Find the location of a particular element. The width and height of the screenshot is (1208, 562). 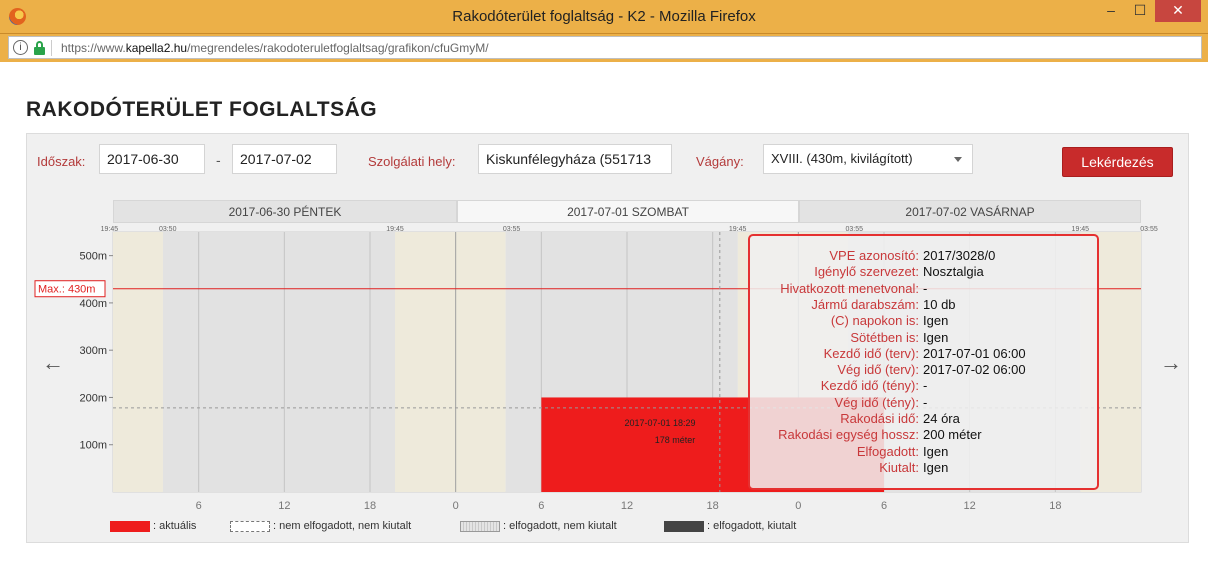

tooltip-key: Kezdő idő (terv): is located at coordinates (871, 353).